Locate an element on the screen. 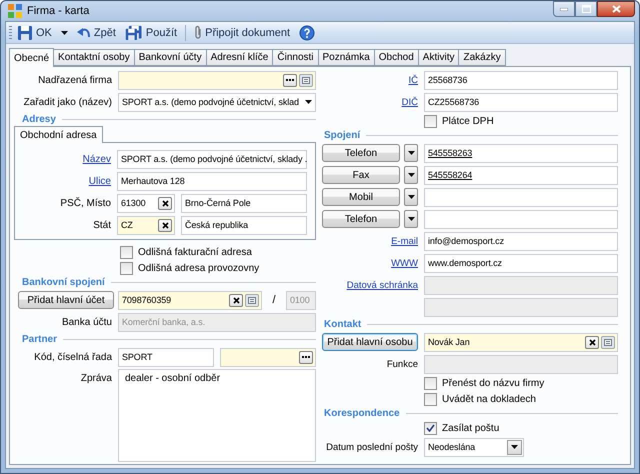 The image size is (640, 474). tab: Poznámka is located at coordinates (346, 57).